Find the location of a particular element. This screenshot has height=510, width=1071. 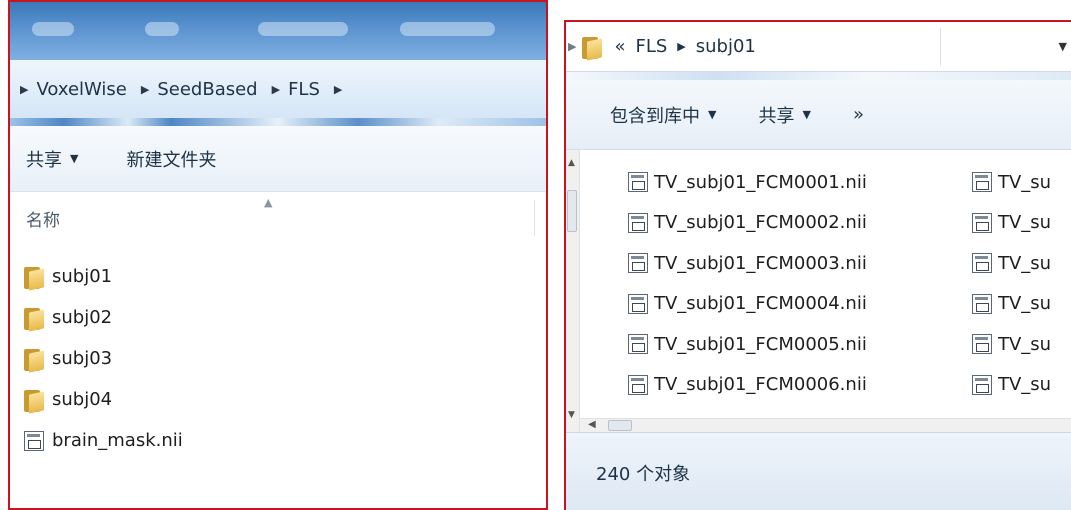

breadcrumb-voxelwise: ▶ VoxelWise is located at coordinates (80, 89).